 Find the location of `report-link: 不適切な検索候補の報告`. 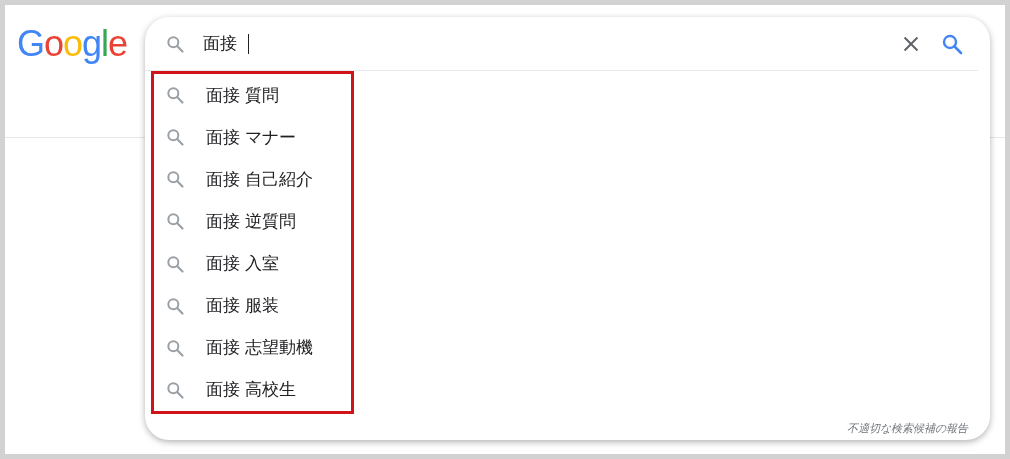

report-link: 不適切な検索候補の報告 is located at coordinates (907, 428).